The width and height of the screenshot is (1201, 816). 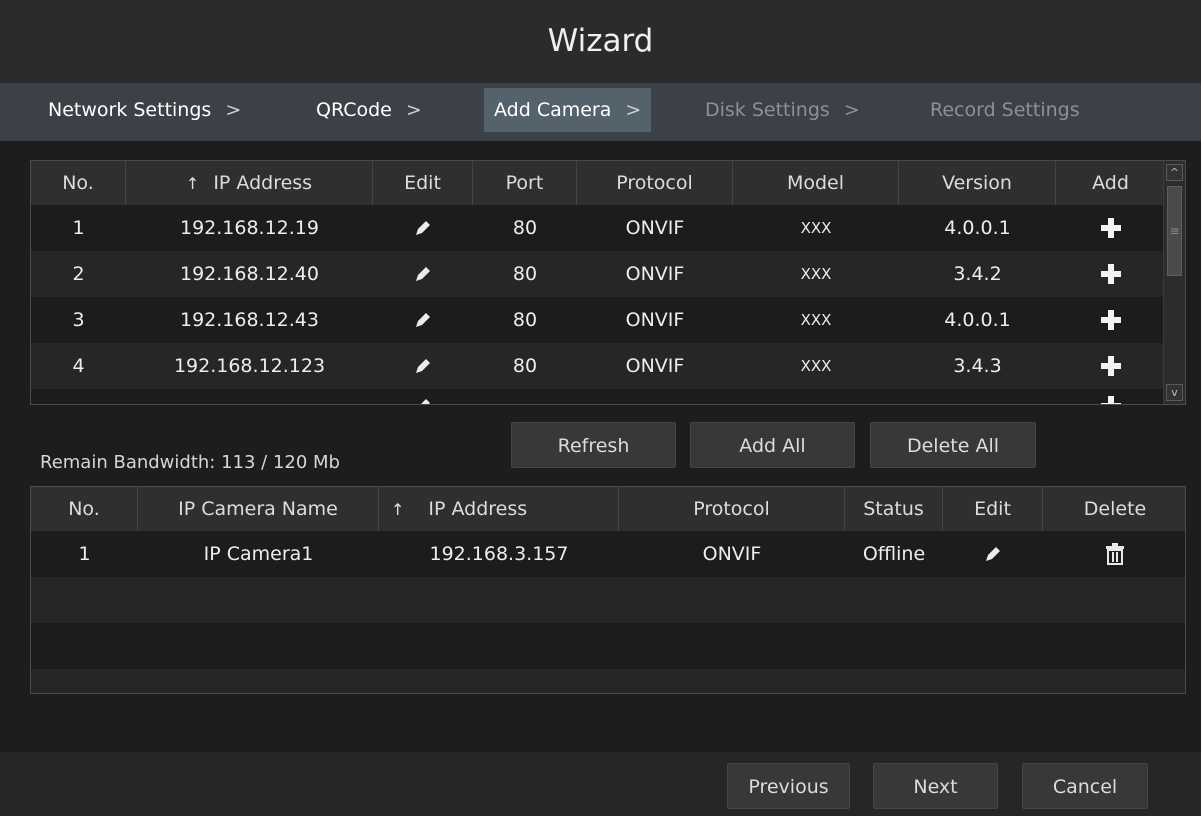 I want to click on trash-icon, so click(x=1114, y=554).